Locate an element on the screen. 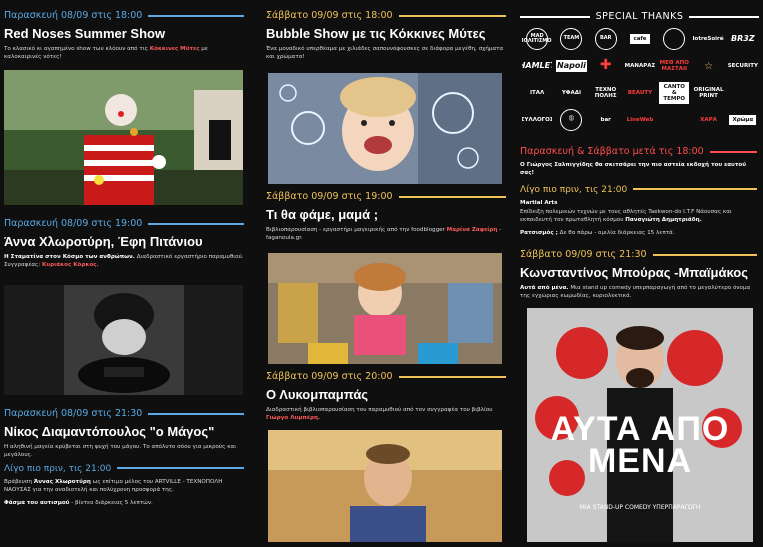 The width and height of the screenshot is (763, 547). sponsor-logo: HAMLET is located at coordinates (537, 65).